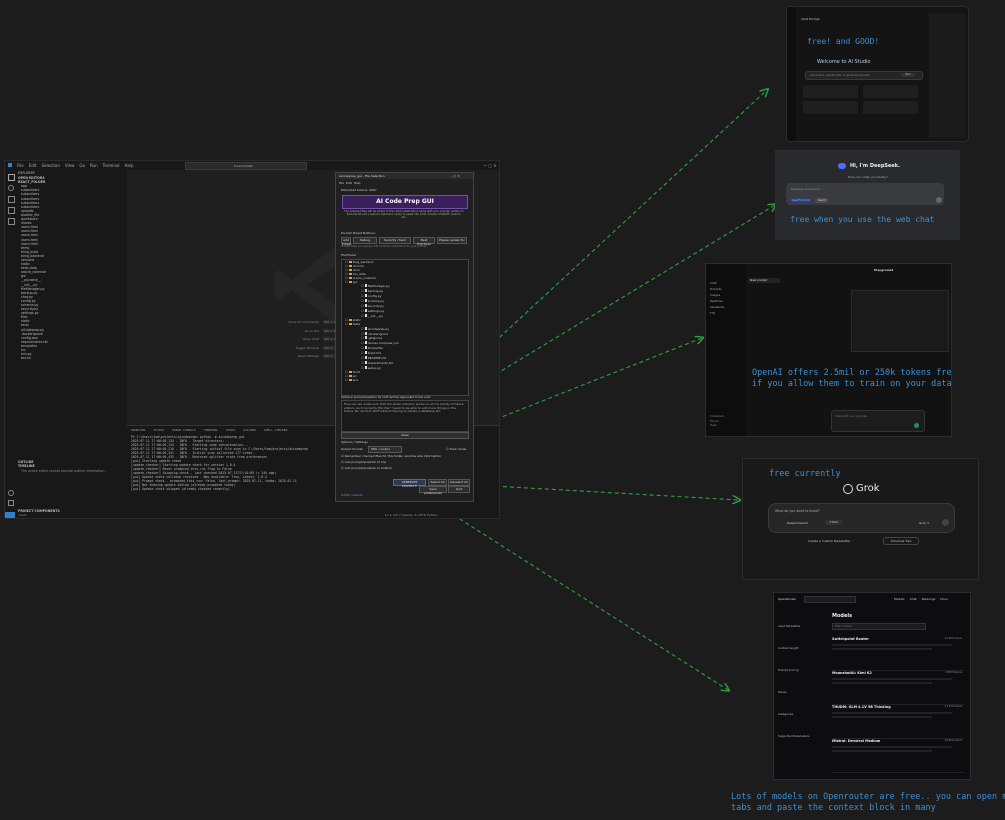 Image resolution: width=1005 pixels, height=820 pixels. Describe the element at coordinates (33, 165) in the screenshot. I see `menu-edit: Edit` at that location.